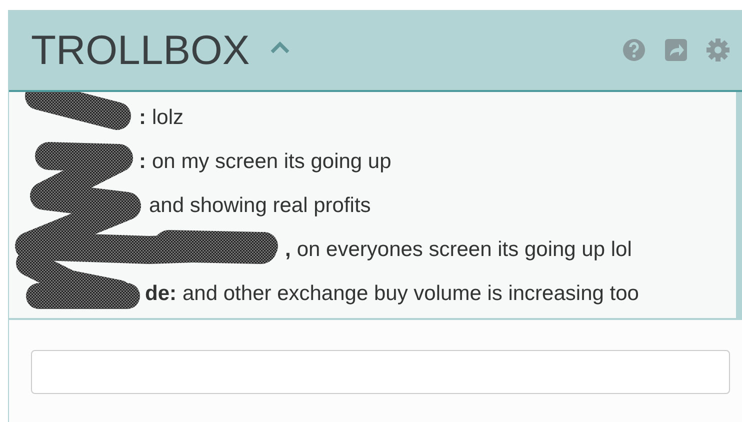 This screenshot has height=422, width=742. I want to click on share-icon, so click(676, 50).